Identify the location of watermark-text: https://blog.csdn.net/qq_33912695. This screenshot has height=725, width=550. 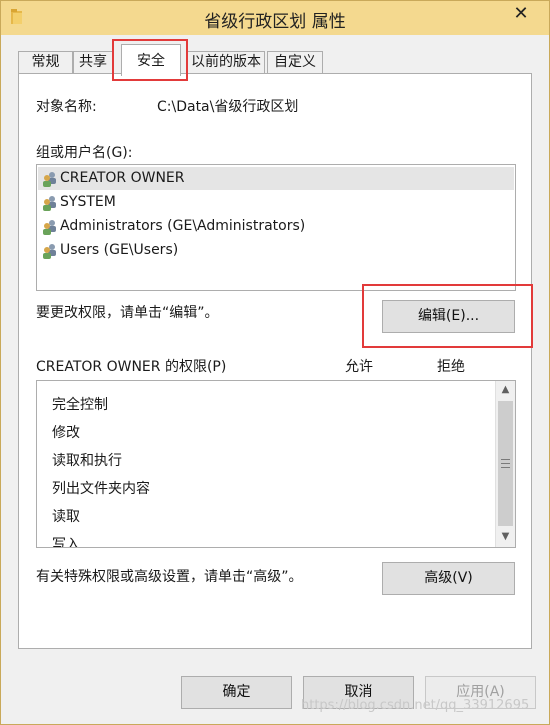
(415, 705).